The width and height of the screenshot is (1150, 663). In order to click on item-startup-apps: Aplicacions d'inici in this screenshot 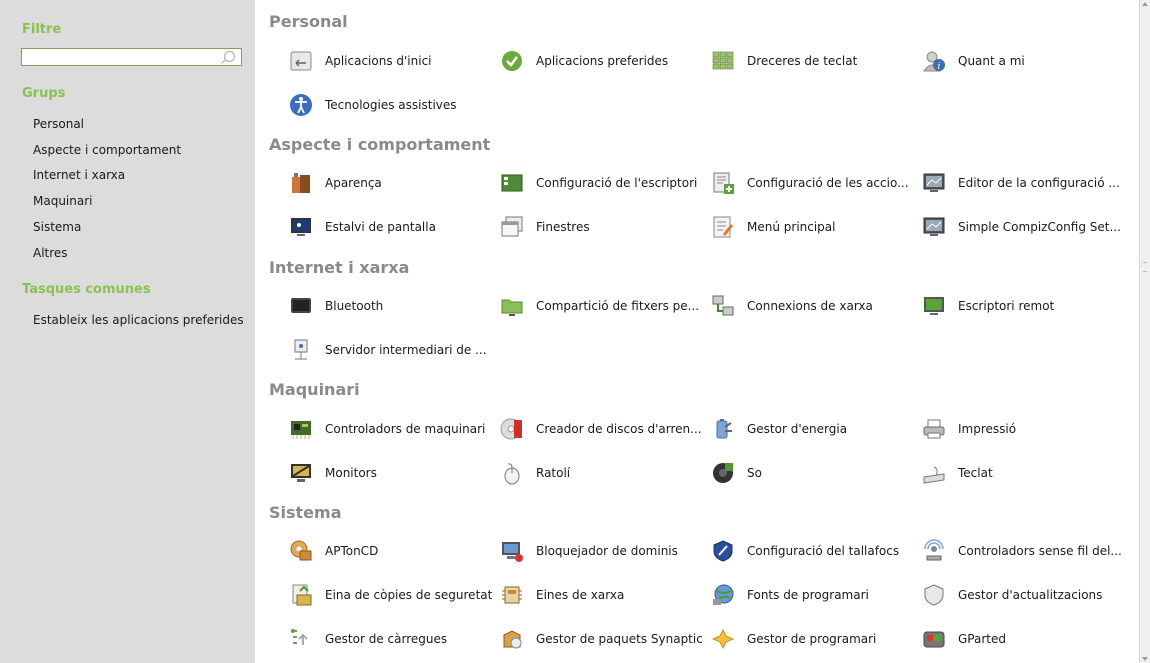, I will do `click(359, 61)`.